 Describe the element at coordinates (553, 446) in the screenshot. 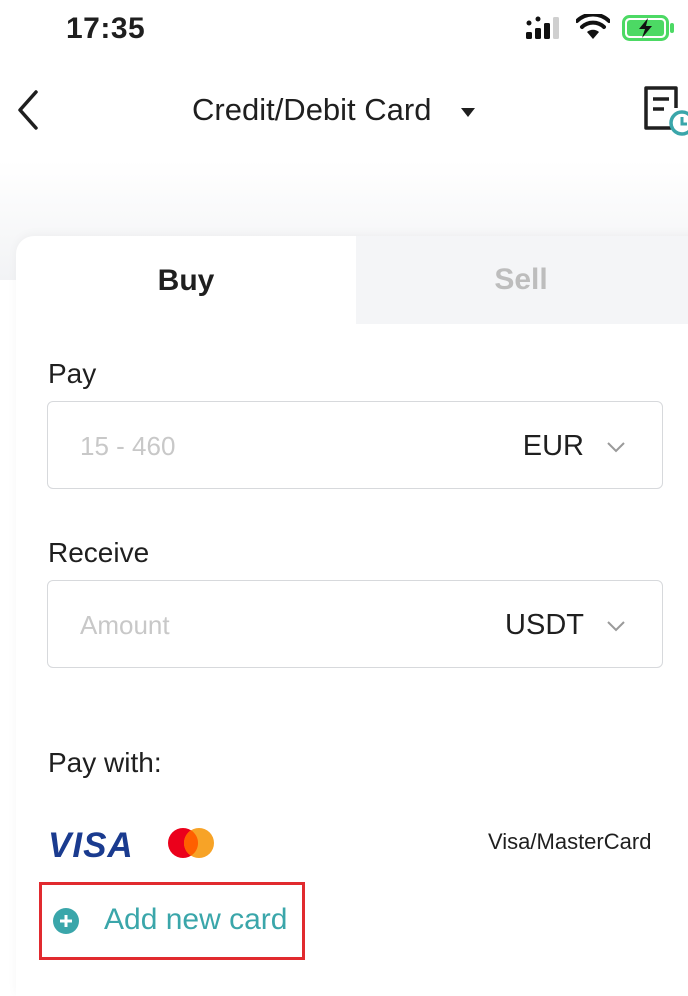

I see `pay-currency-select: EUR` at that location.